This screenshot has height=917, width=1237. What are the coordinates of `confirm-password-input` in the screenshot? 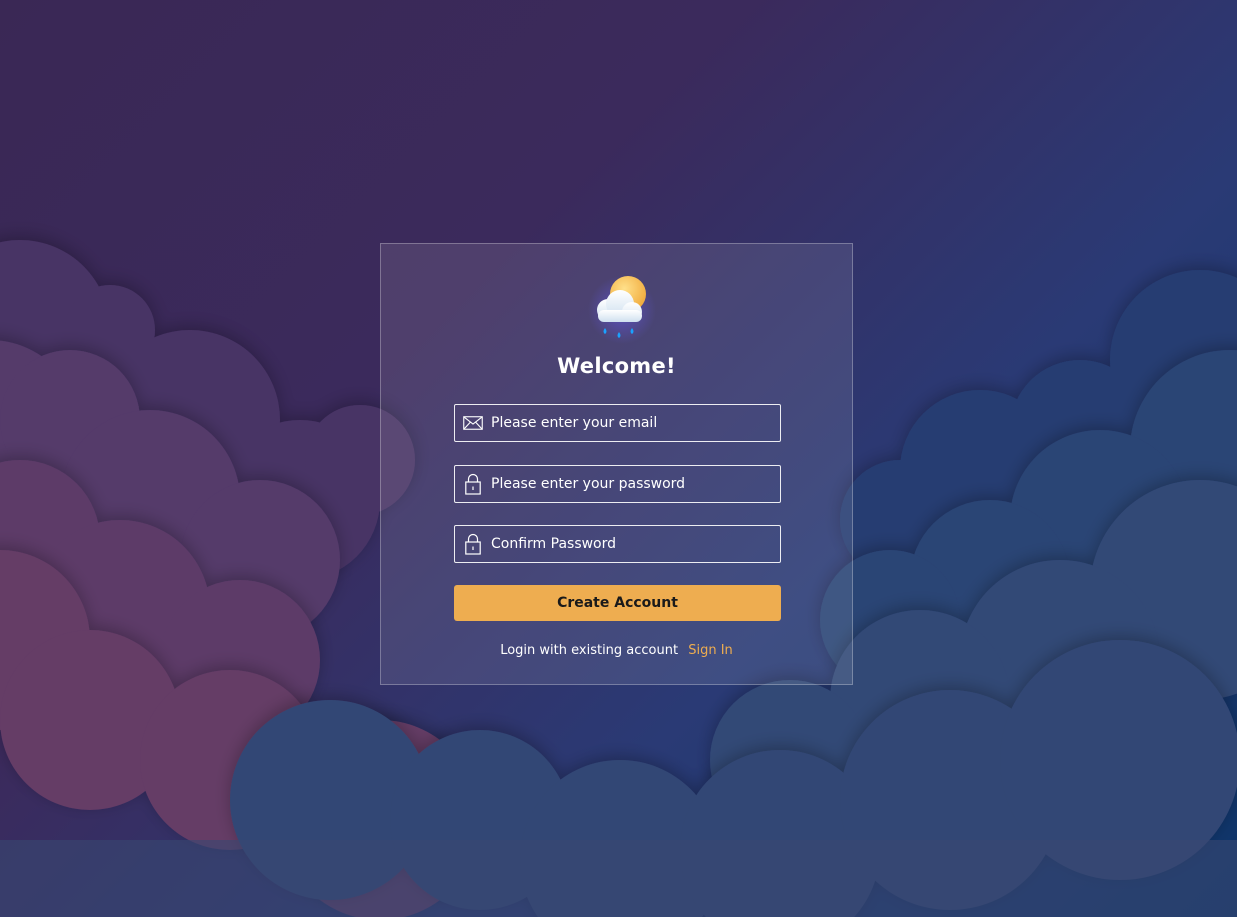 It's located at (635, 544).